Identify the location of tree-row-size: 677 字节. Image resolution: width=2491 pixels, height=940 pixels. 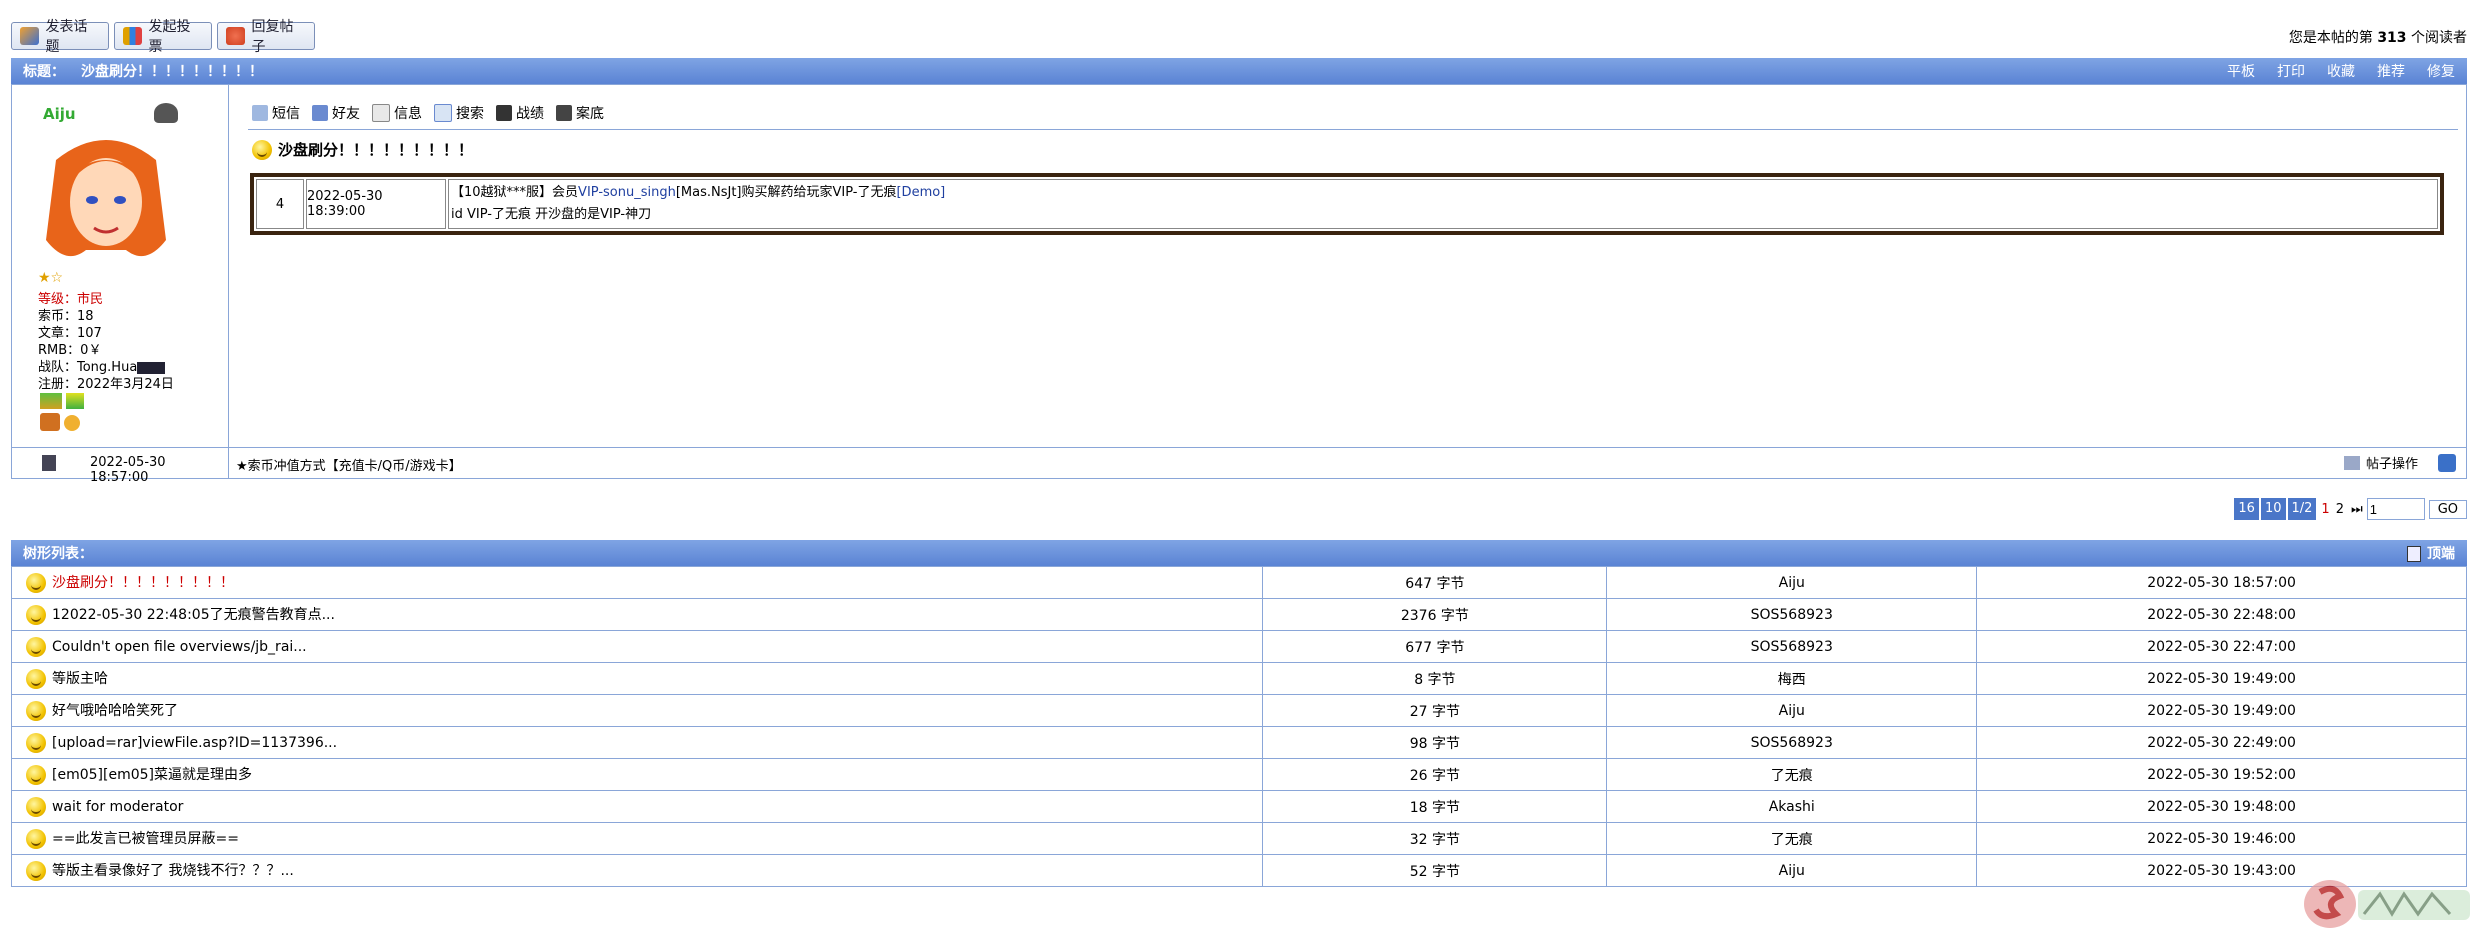
(1435, 646).